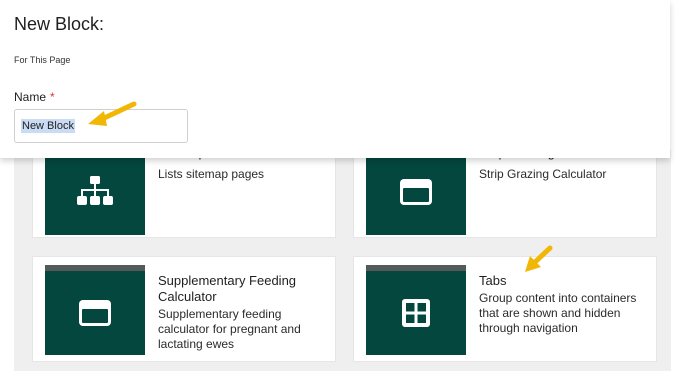 The height and width of the screenshot is (371, 686). What do you see at coordinates (52, 97) in the screenshot?
I see `required-marker: *` at bounding box center [52, 97].